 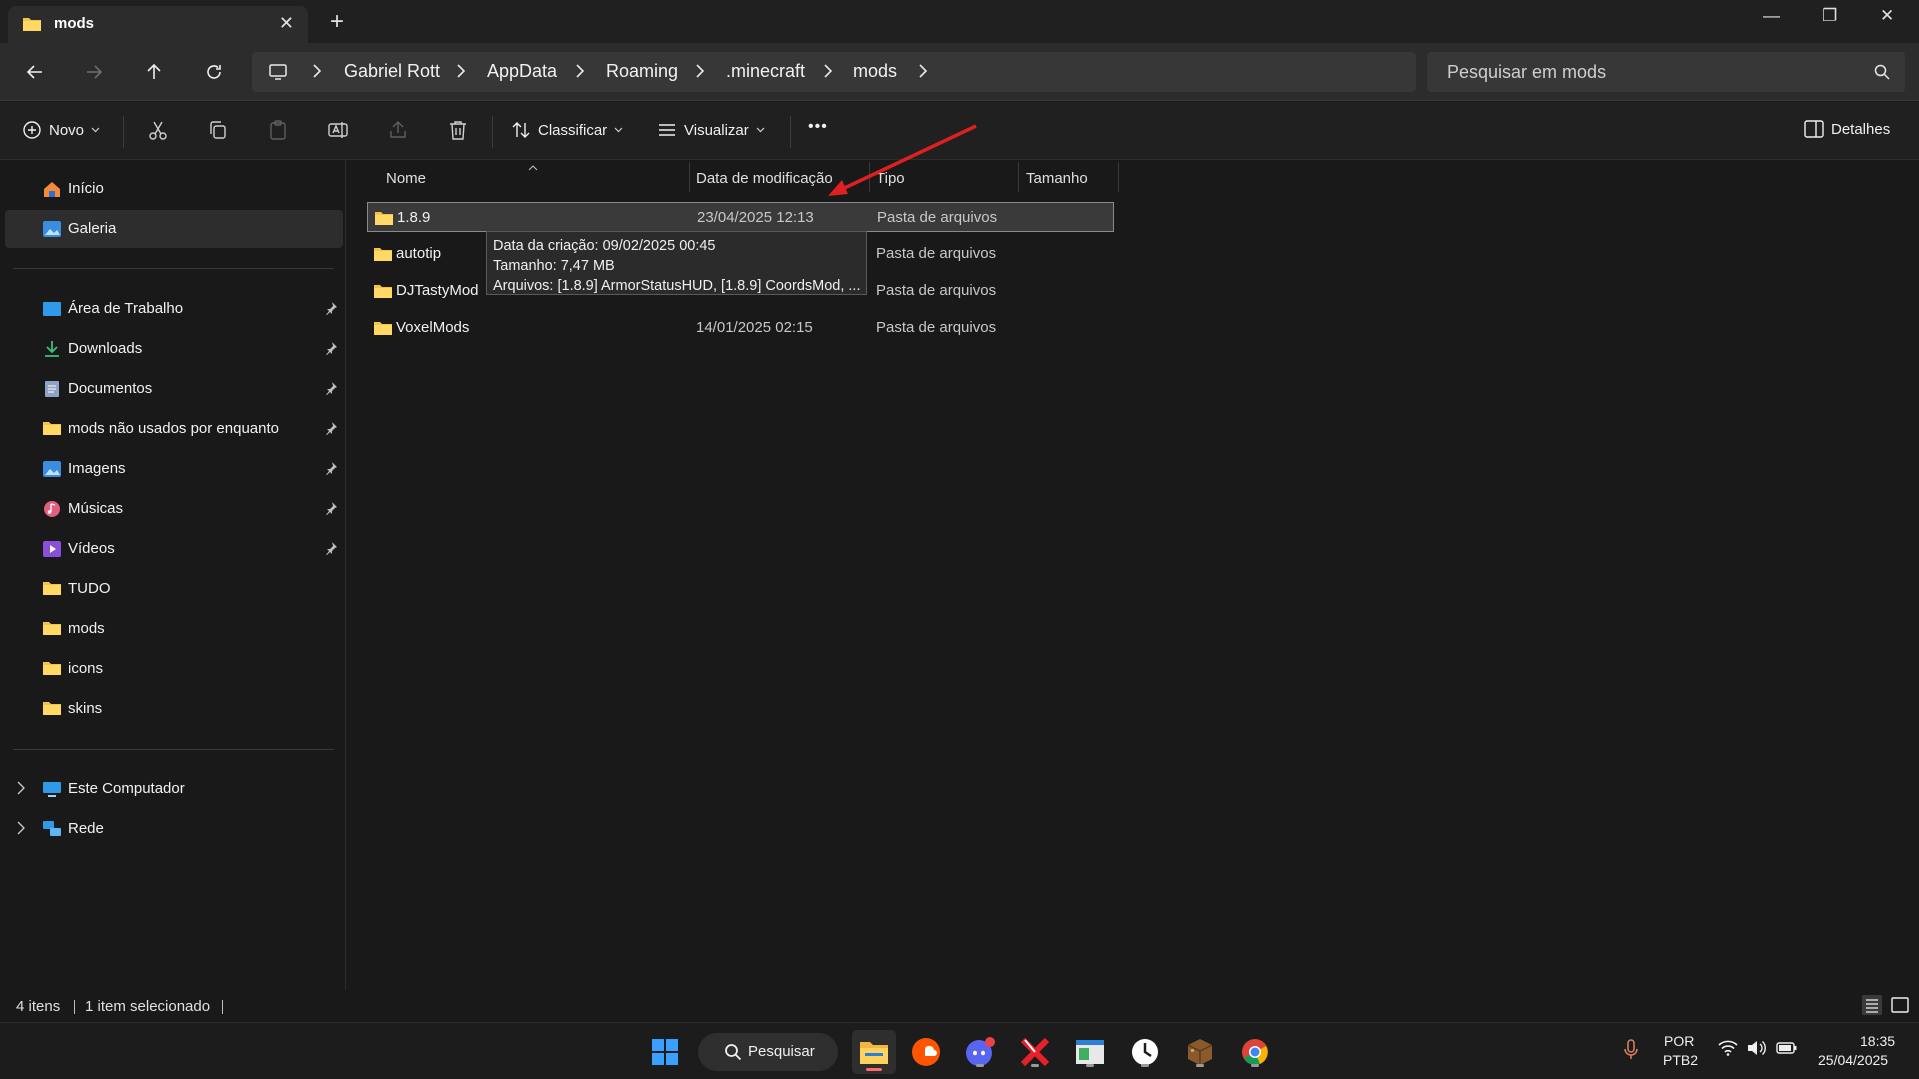 I want to click on up-button, so click(x=154, y=72).